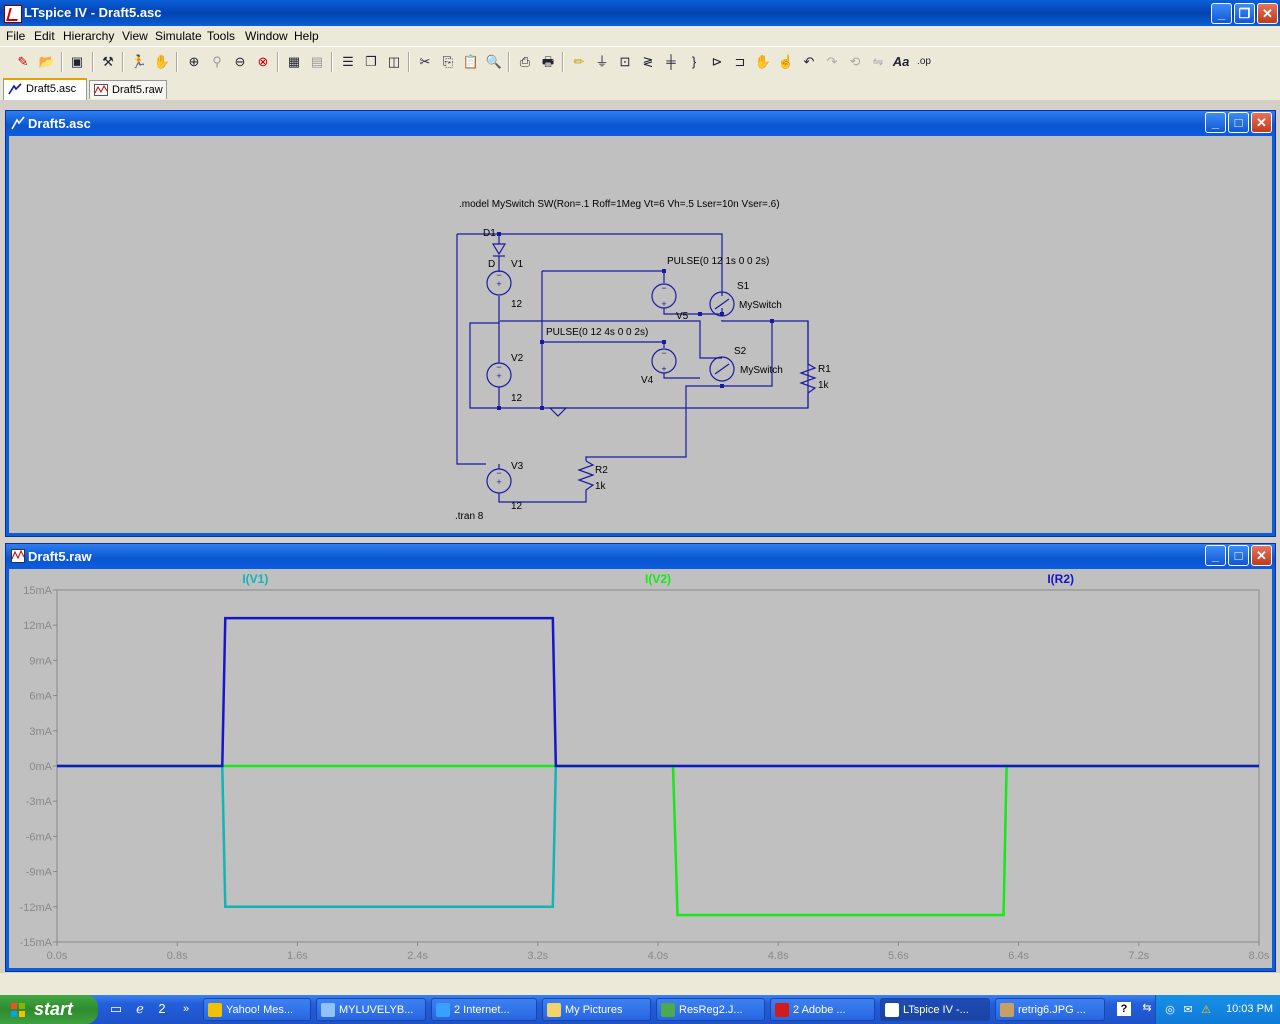 The image size is (1280, 1024). Describe the element at coordinates (1060, 579) in the screenshot. I see `trace-label: I(R2)` at that location.